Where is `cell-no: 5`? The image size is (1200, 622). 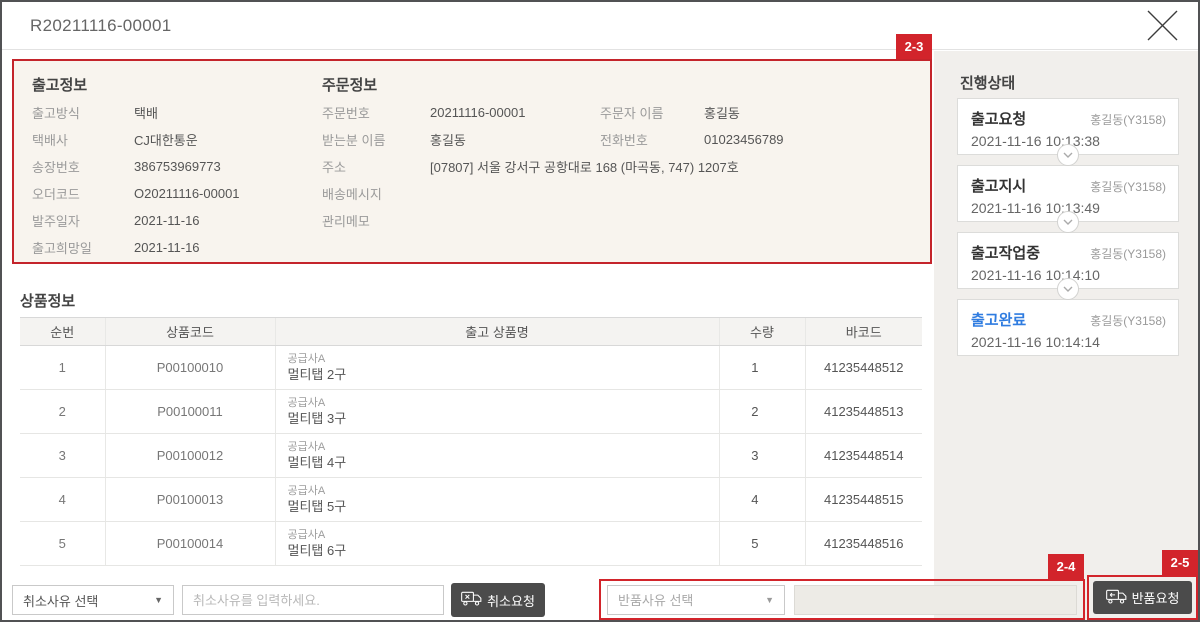
cell-no: 5 is located at coordinates (62, 543).